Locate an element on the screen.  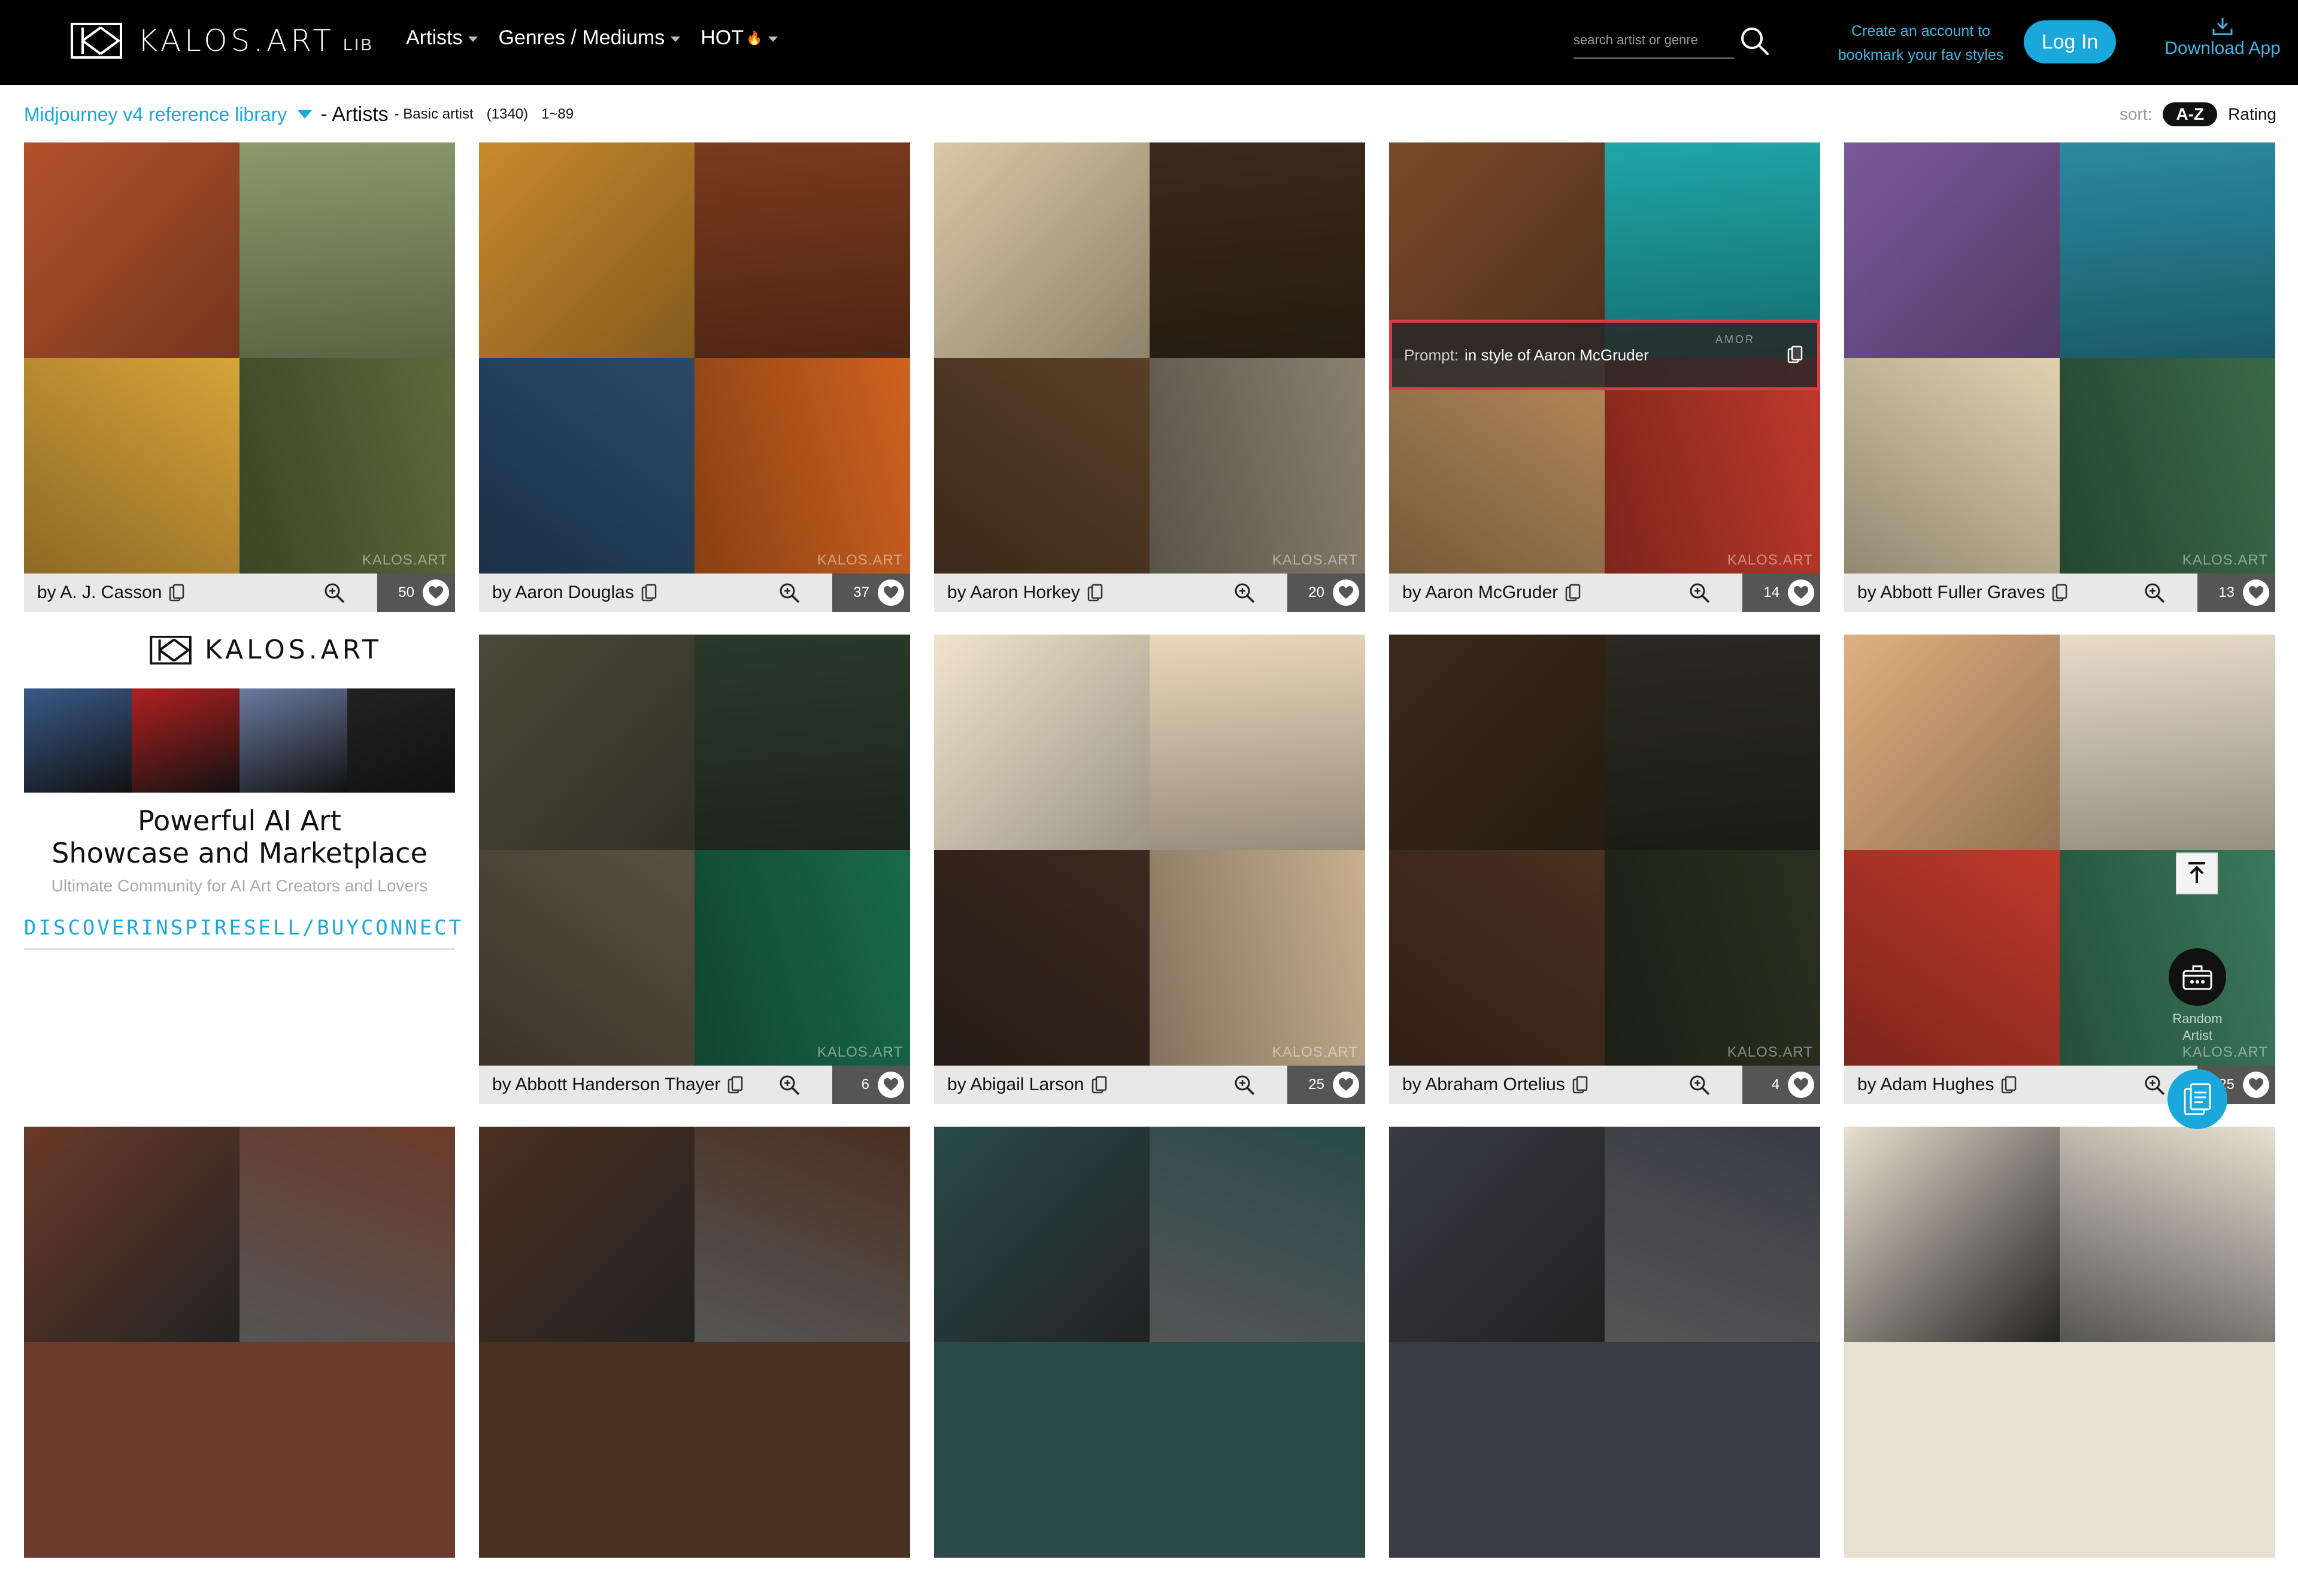
artist-name: by Aaron Douglas is located at coordinates (563, 592).